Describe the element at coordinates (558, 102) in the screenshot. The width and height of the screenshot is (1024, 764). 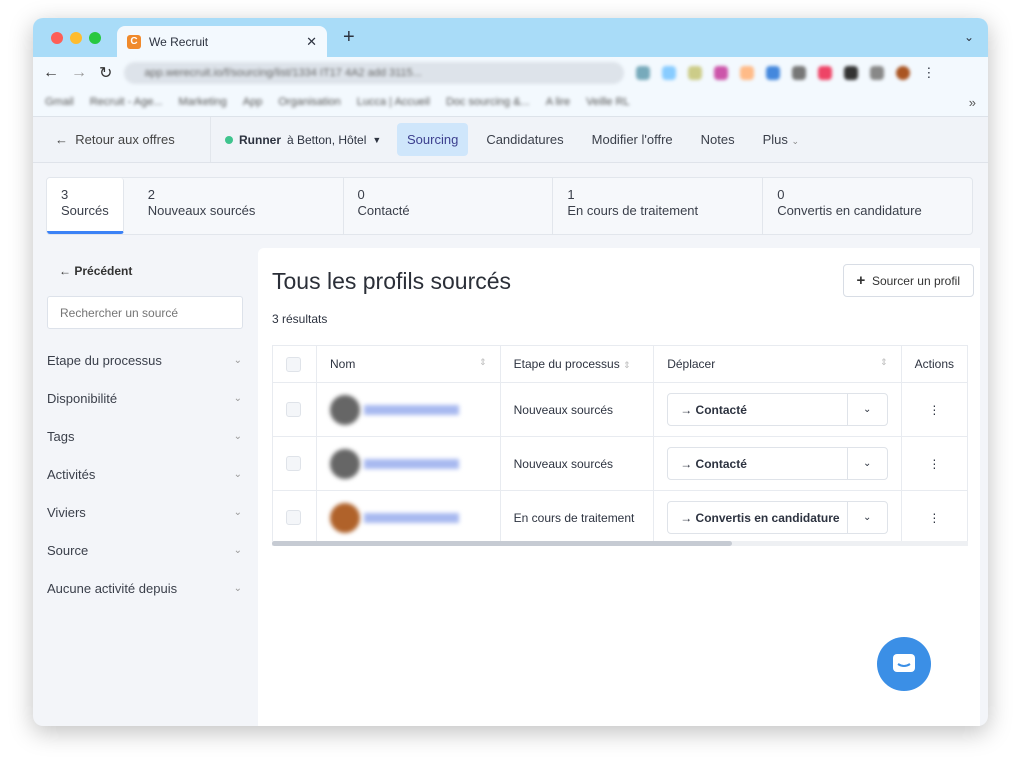
I see `bookmark: A lire` at that location.